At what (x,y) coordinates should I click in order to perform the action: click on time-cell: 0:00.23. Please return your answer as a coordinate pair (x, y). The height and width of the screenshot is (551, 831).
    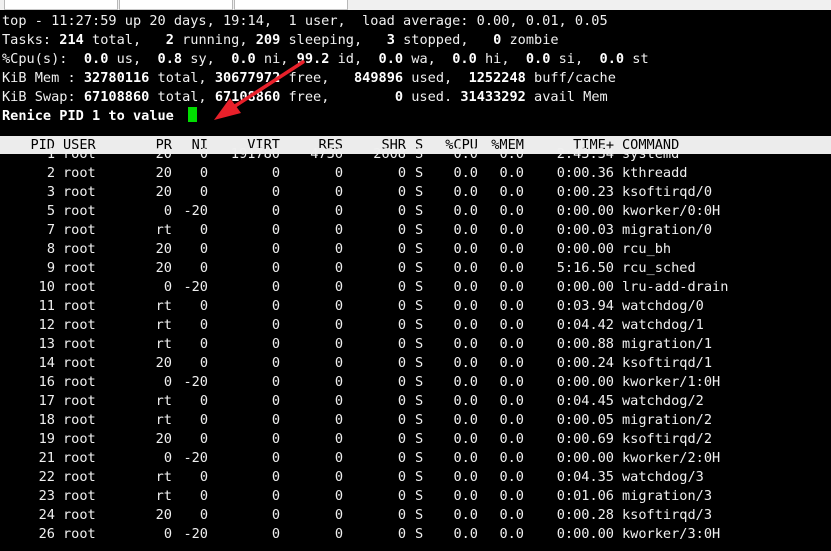
    Looking at the image, I should click on (585, 192).